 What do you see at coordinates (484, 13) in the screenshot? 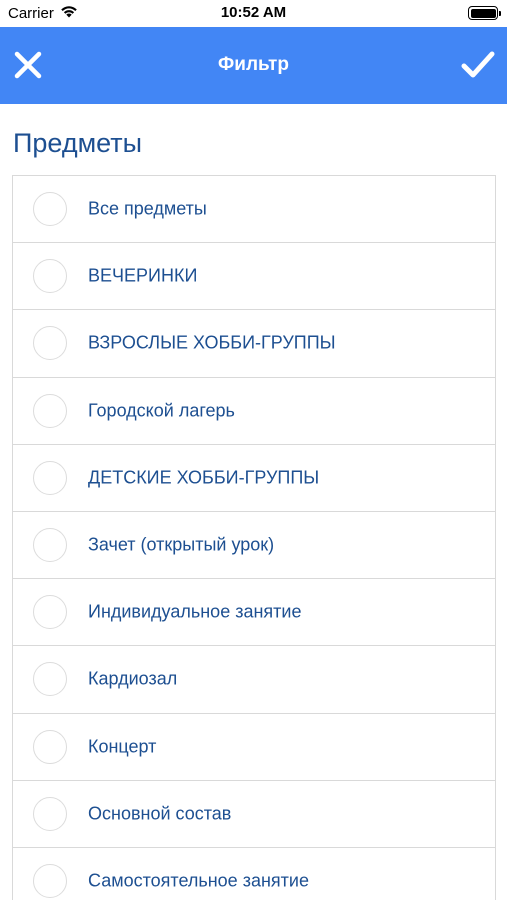
I see `battery-icon` at bounding box center [484, 13].